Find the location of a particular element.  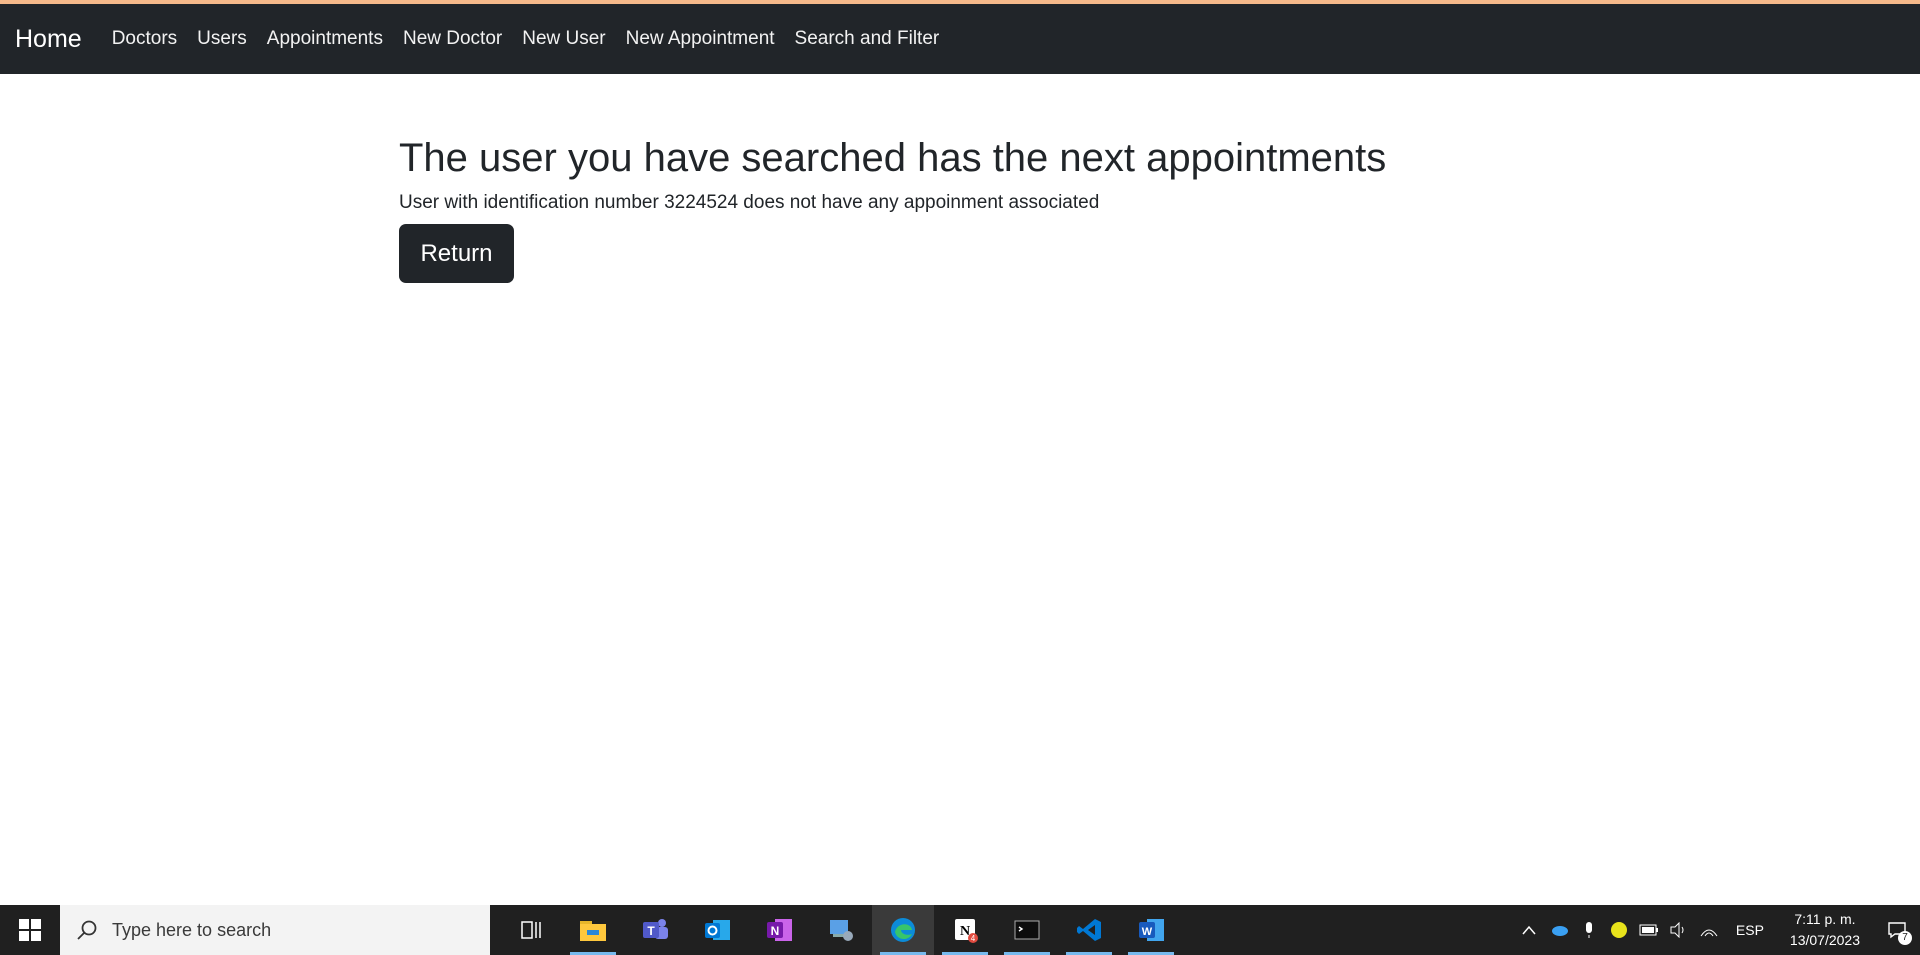

windows-logo-icon is located at coordinates (30, 930).